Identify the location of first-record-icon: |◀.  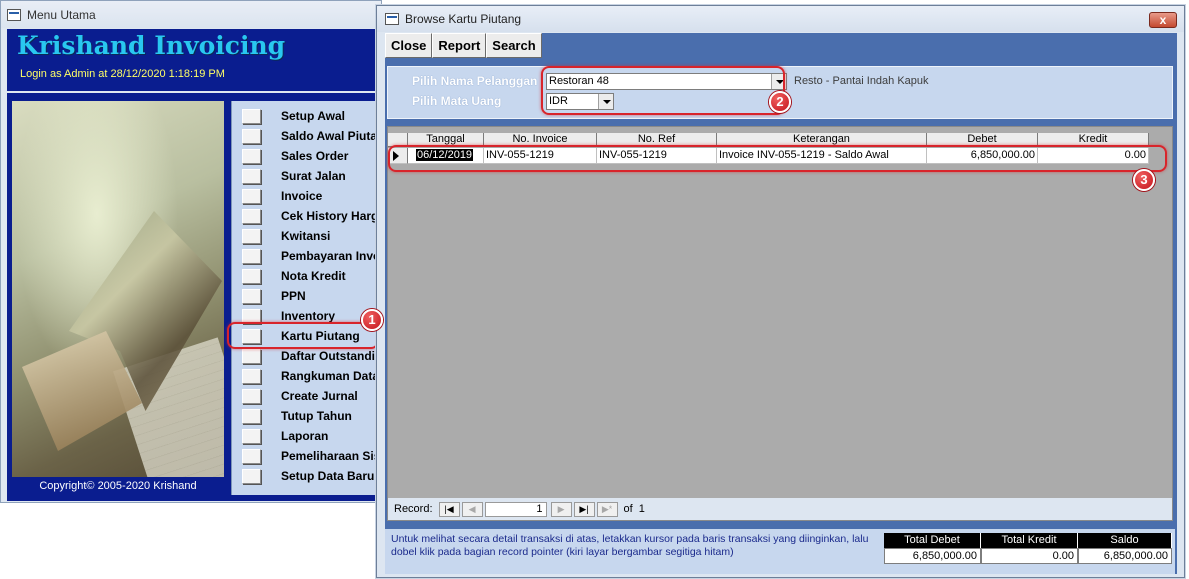
(449, 509).